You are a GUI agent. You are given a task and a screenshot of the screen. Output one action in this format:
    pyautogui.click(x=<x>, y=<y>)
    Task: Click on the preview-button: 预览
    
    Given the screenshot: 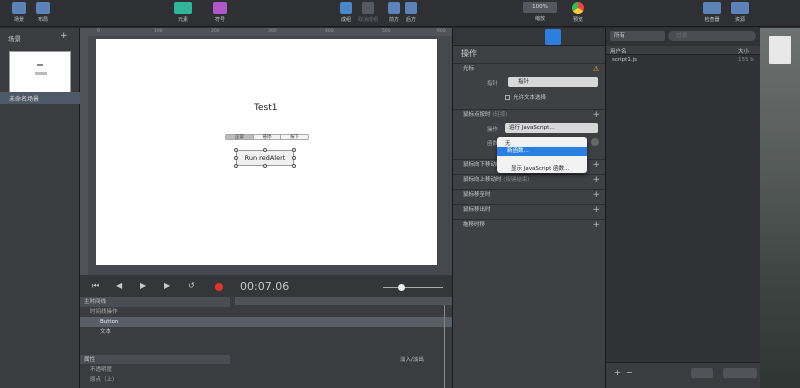 What is the action you would take?
    pyautogui.click(x=578, y=12)
    